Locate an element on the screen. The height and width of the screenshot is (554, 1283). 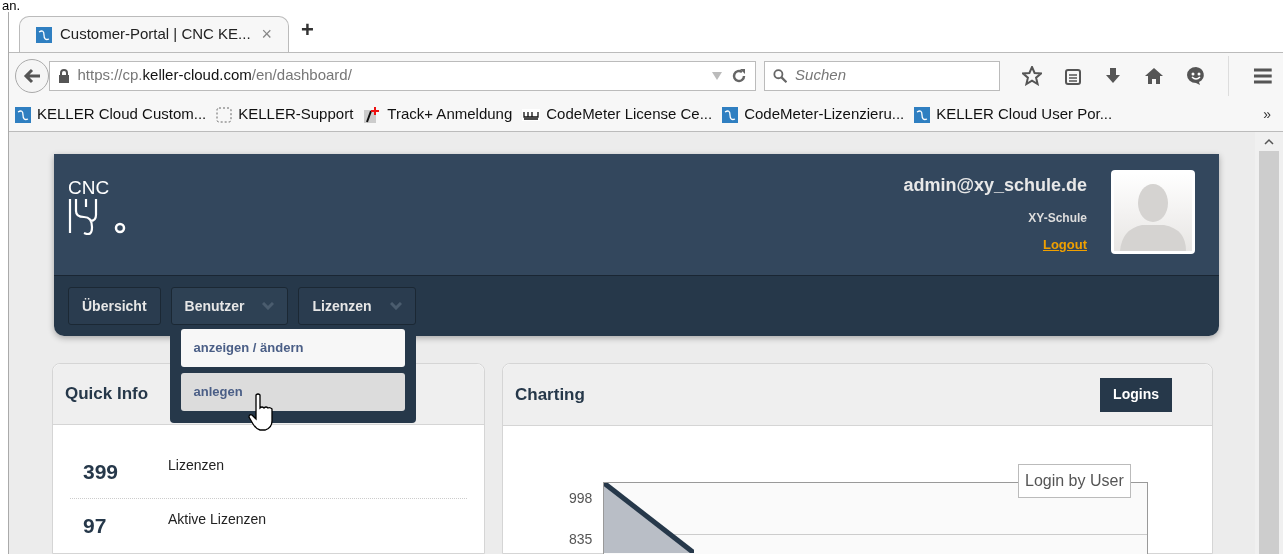
search-icon is located at coordinates (780, 75).